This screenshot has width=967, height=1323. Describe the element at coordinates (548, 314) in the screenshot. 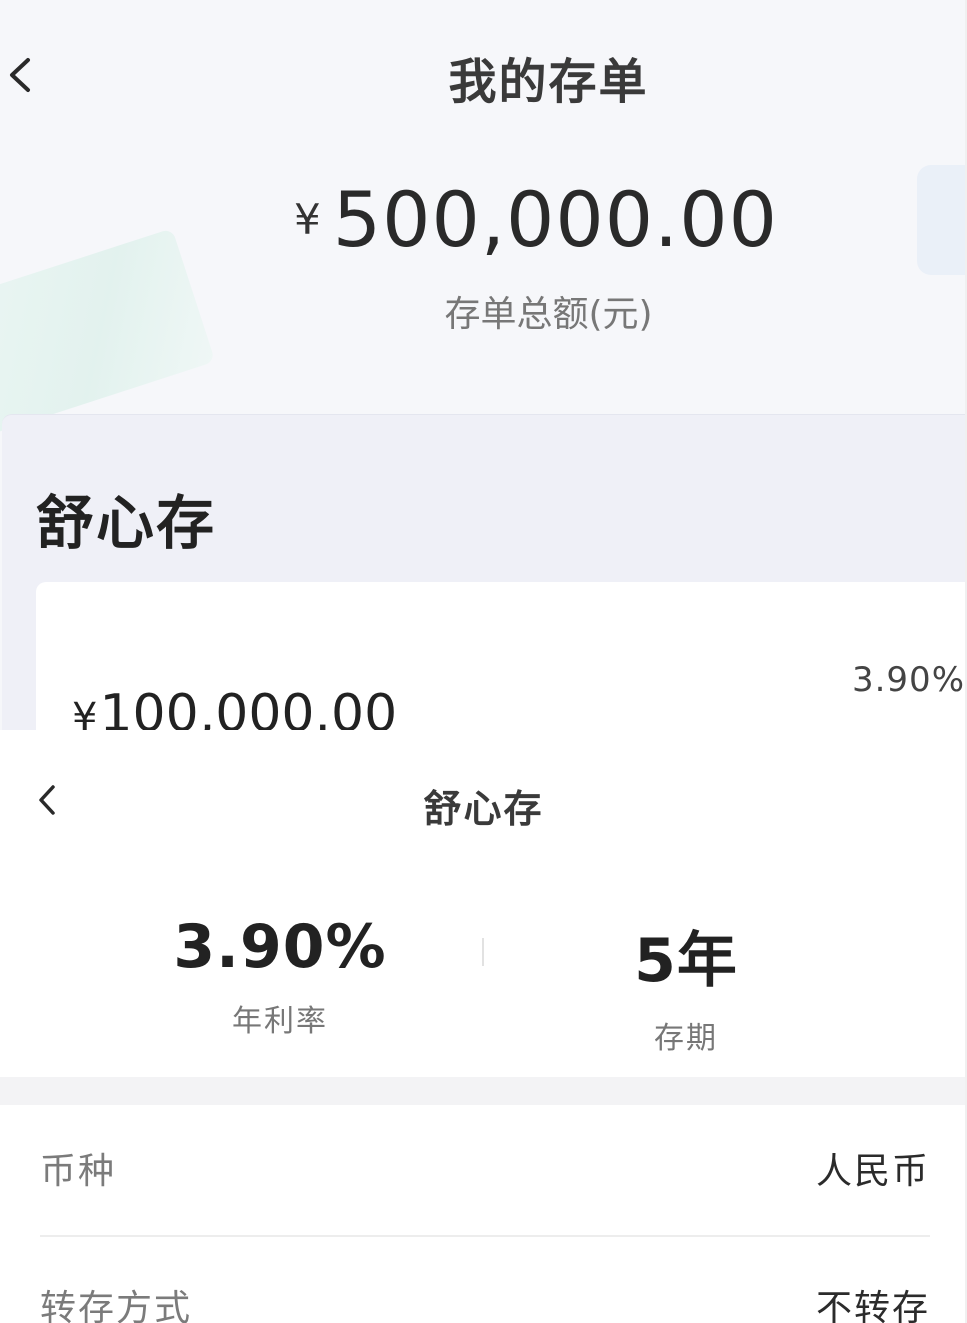

I see `total-amount-label: 存单总额(元)` at that location.